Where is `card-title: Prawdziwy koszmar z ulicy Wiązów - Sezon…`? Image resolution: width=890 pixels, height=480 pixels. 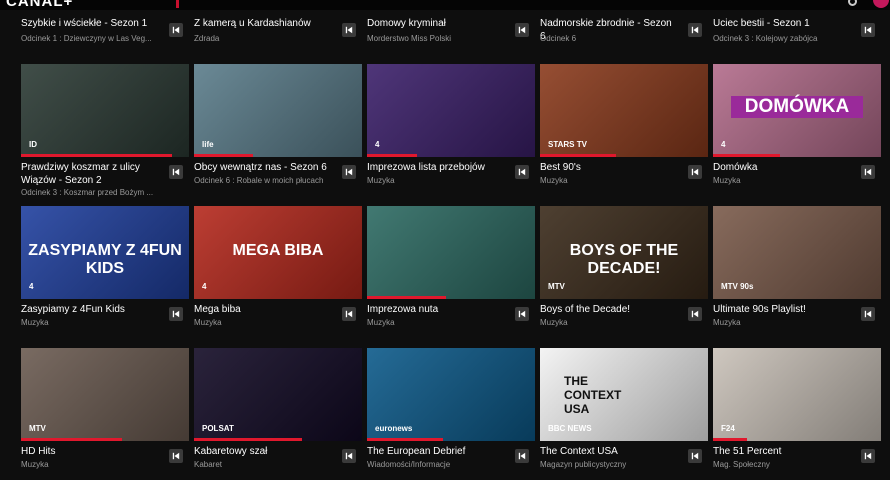 card-title: Prawdziwy koszmar z ulicy Wiązów - Sezon… is located at coordinates (80, 174).